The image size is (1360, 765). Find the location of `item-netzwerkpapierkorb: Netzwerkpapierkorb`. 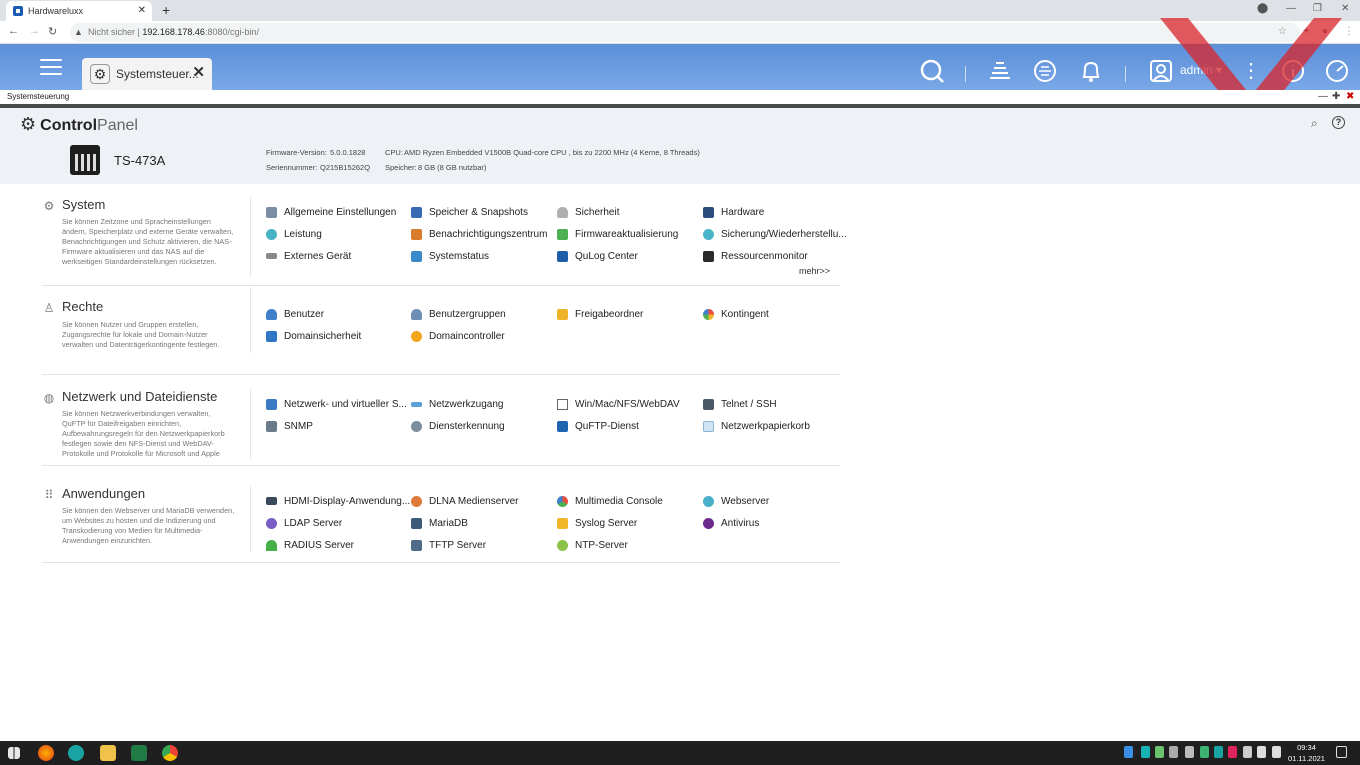

item-netzwerkpapierkorb: Netzwerkpapierkorb is located at coordinates (756, 426).